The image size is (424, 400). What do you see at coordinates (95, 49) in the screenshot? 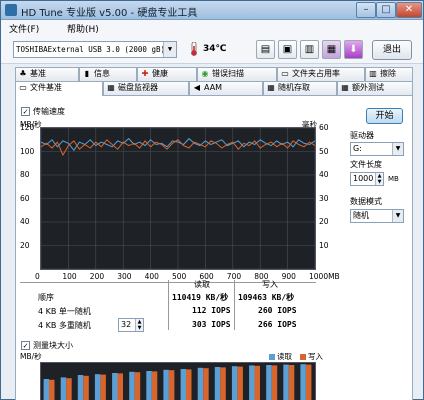
I see `drive-select: TOSHIBAExternal USB 3.0 (2000 gB) ▼` at bounding box center [95, 49].